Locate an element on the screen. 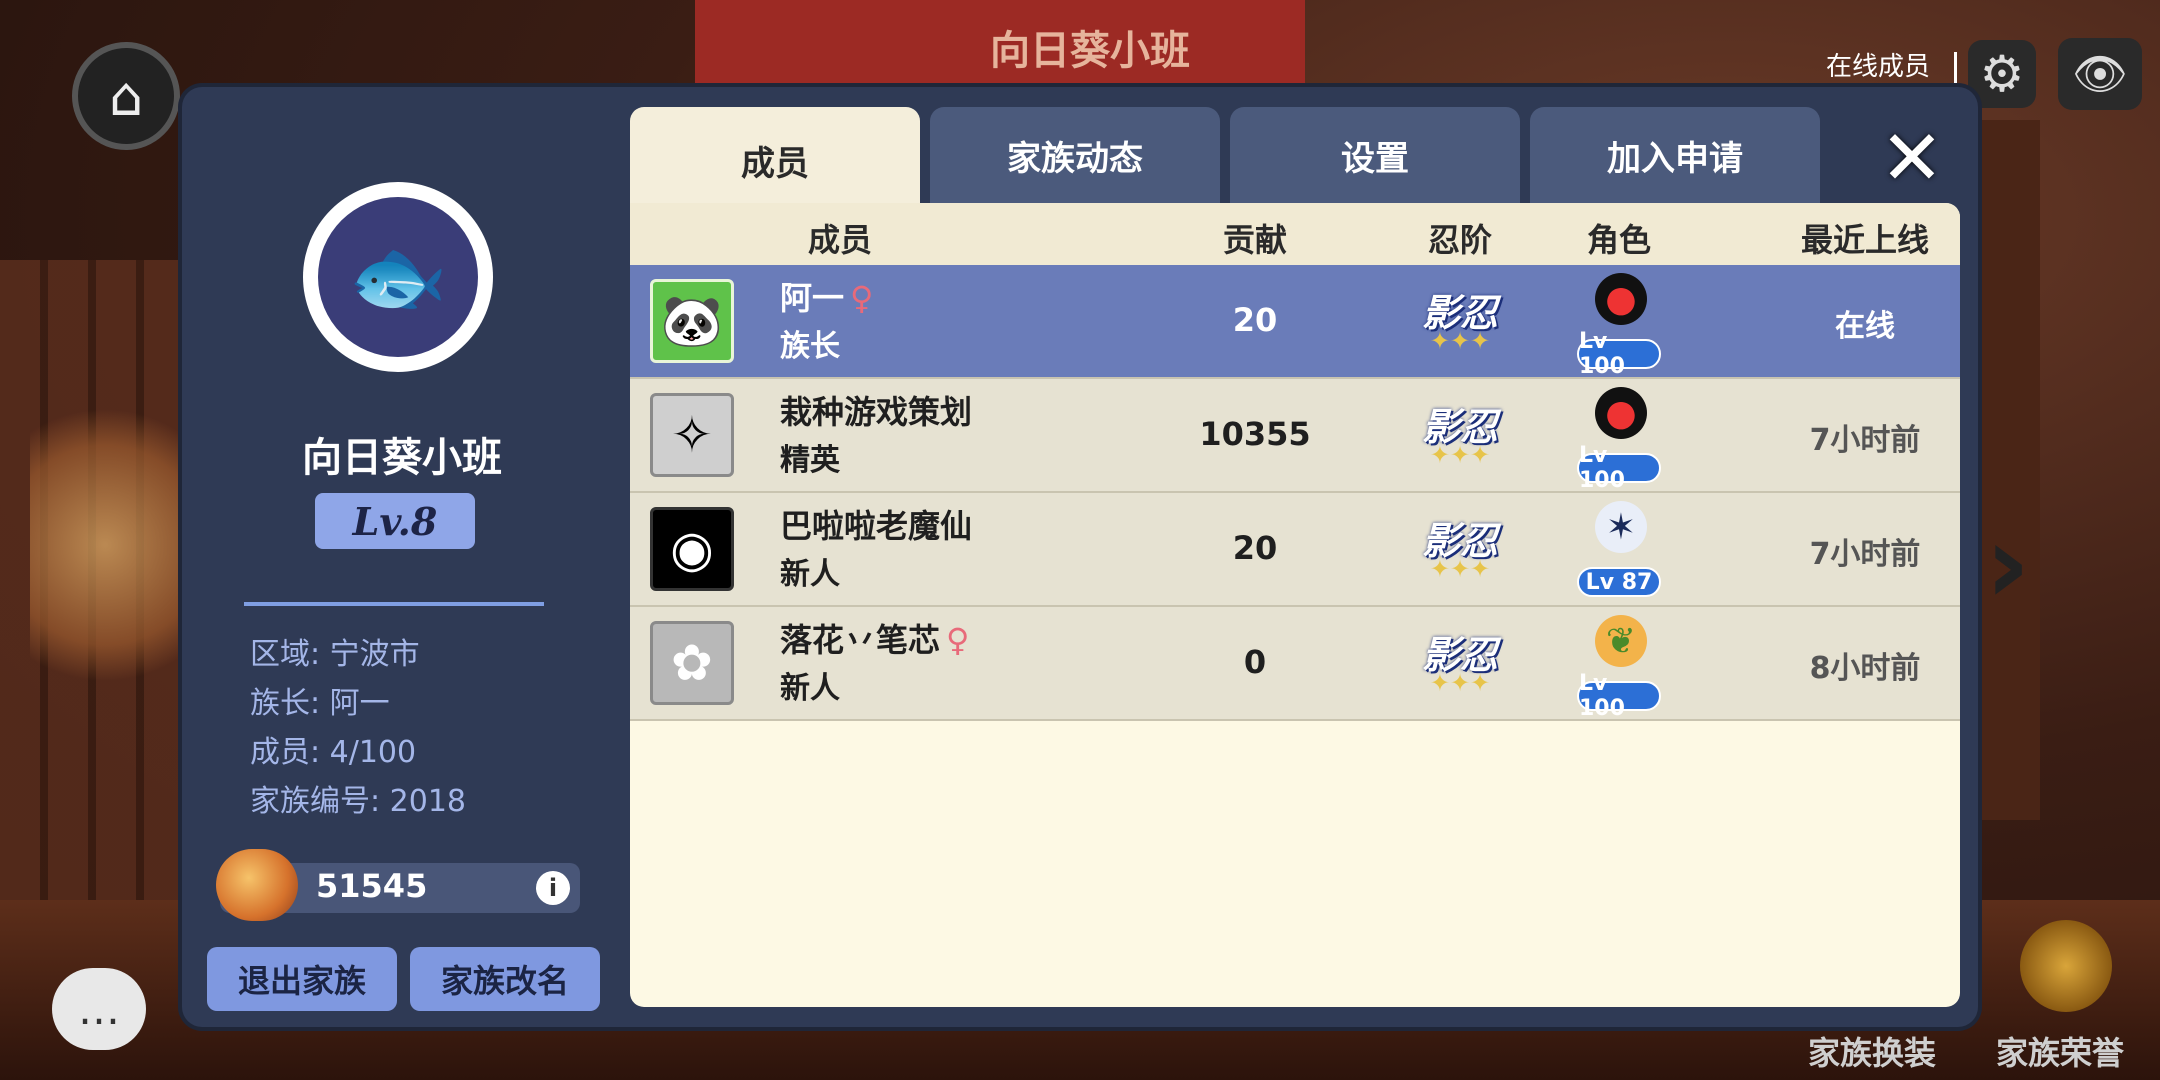  panda-avatar-icon: 🐼 is located at coordinates (692, 321).